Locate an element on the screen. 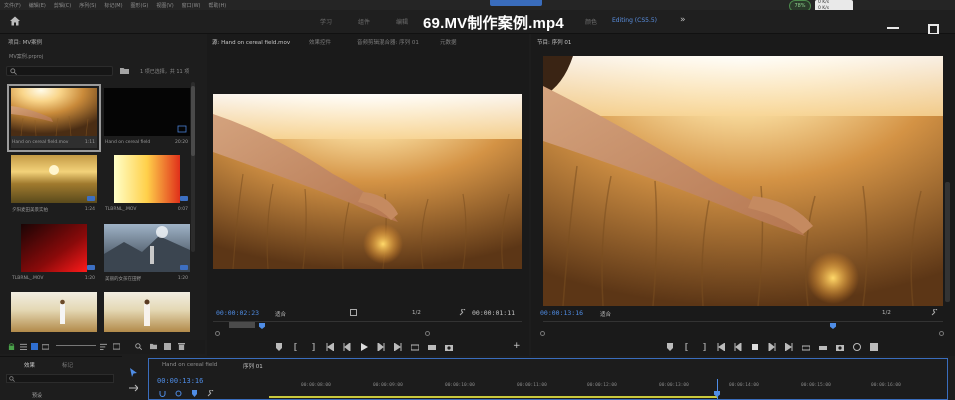 This screenshot has width=955, height=400. extract-icon is located at coordinates (823, 347).